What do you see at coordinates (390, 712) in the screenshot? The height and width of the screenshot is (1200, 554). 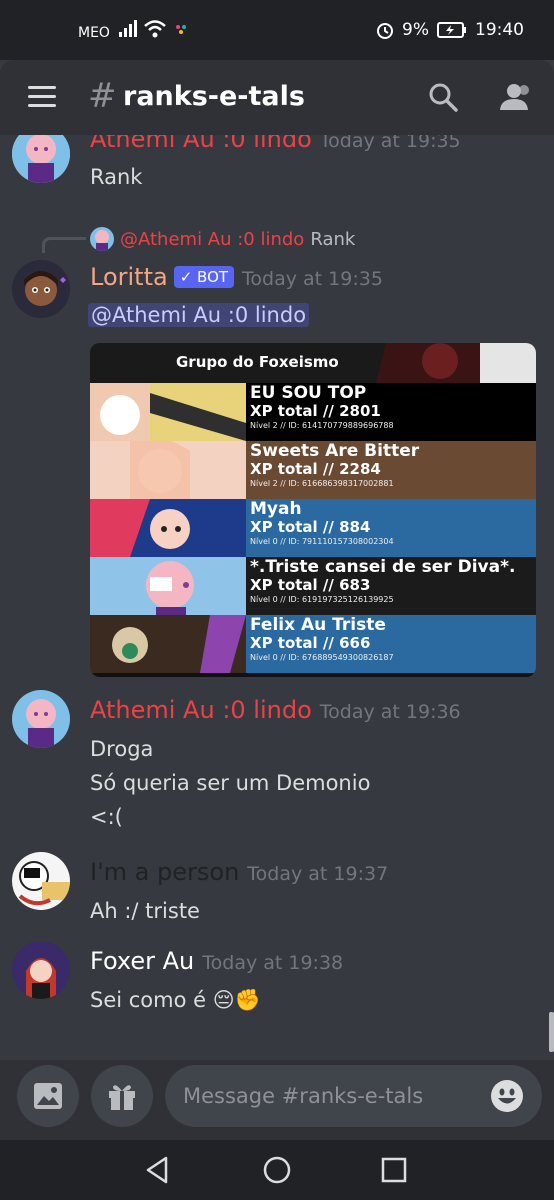 I see `timestamp: Today at 19:36` at bounding box center [390, 712].